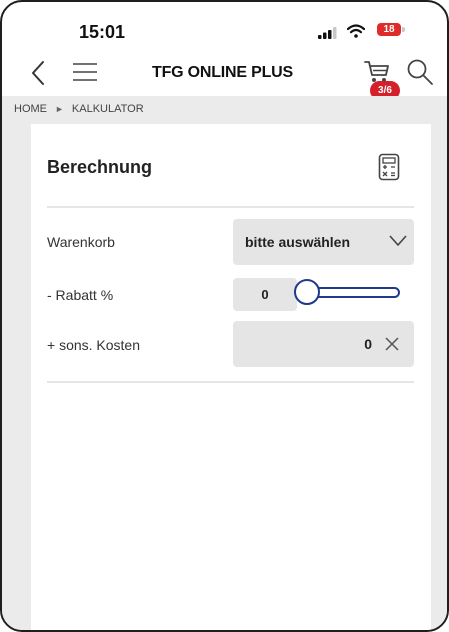  I want to click on battery-level: 18, so click(389, 29).